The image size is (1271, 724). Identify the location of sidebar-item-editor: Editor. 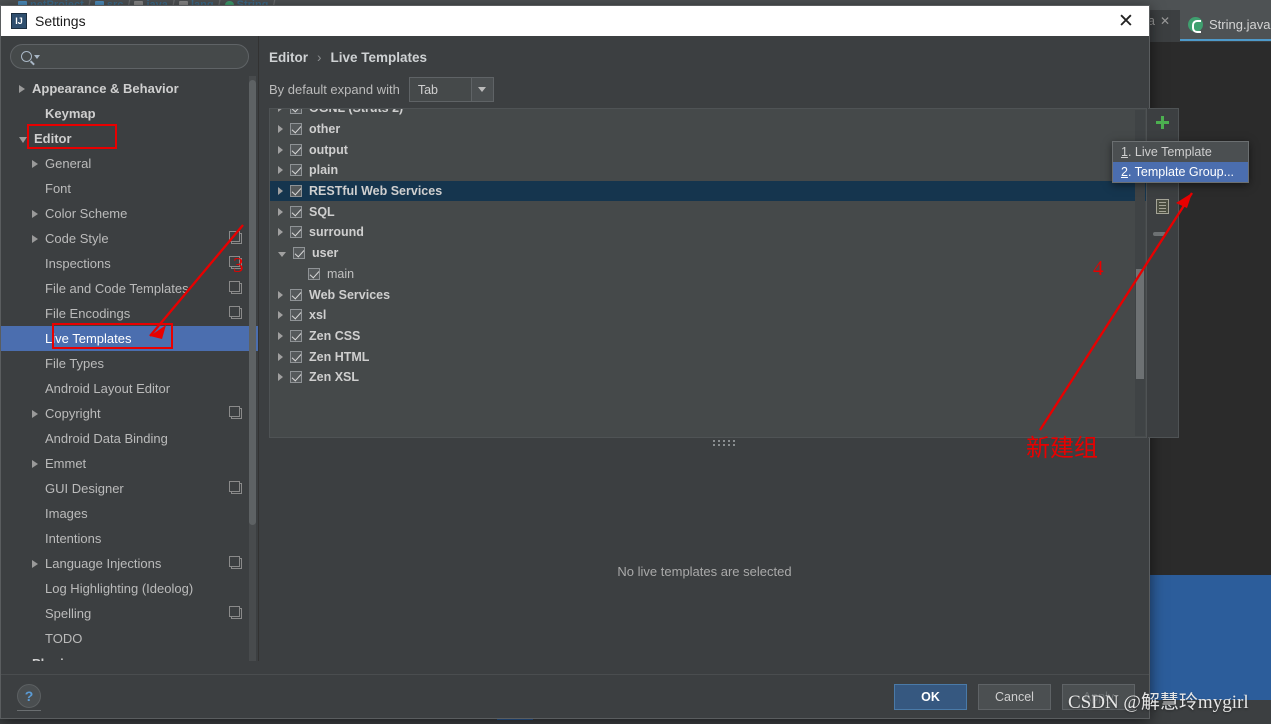
(129, 138).